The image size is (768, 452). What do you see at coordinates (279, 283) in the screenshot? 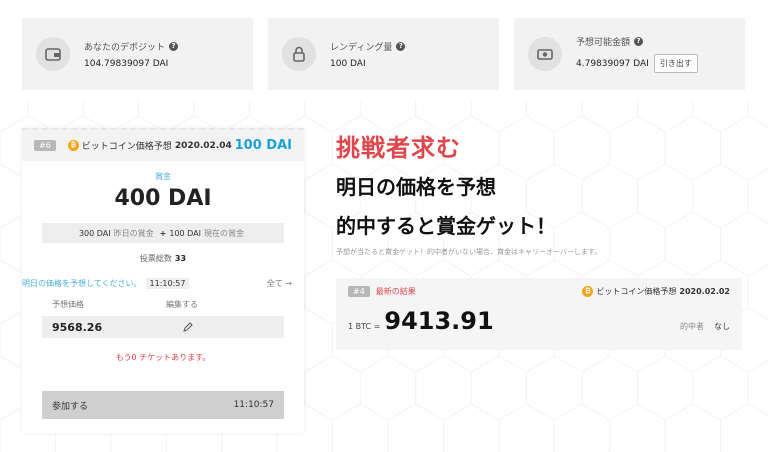
I see `view-all-link: 全て →` at bounding box center [279, 283].